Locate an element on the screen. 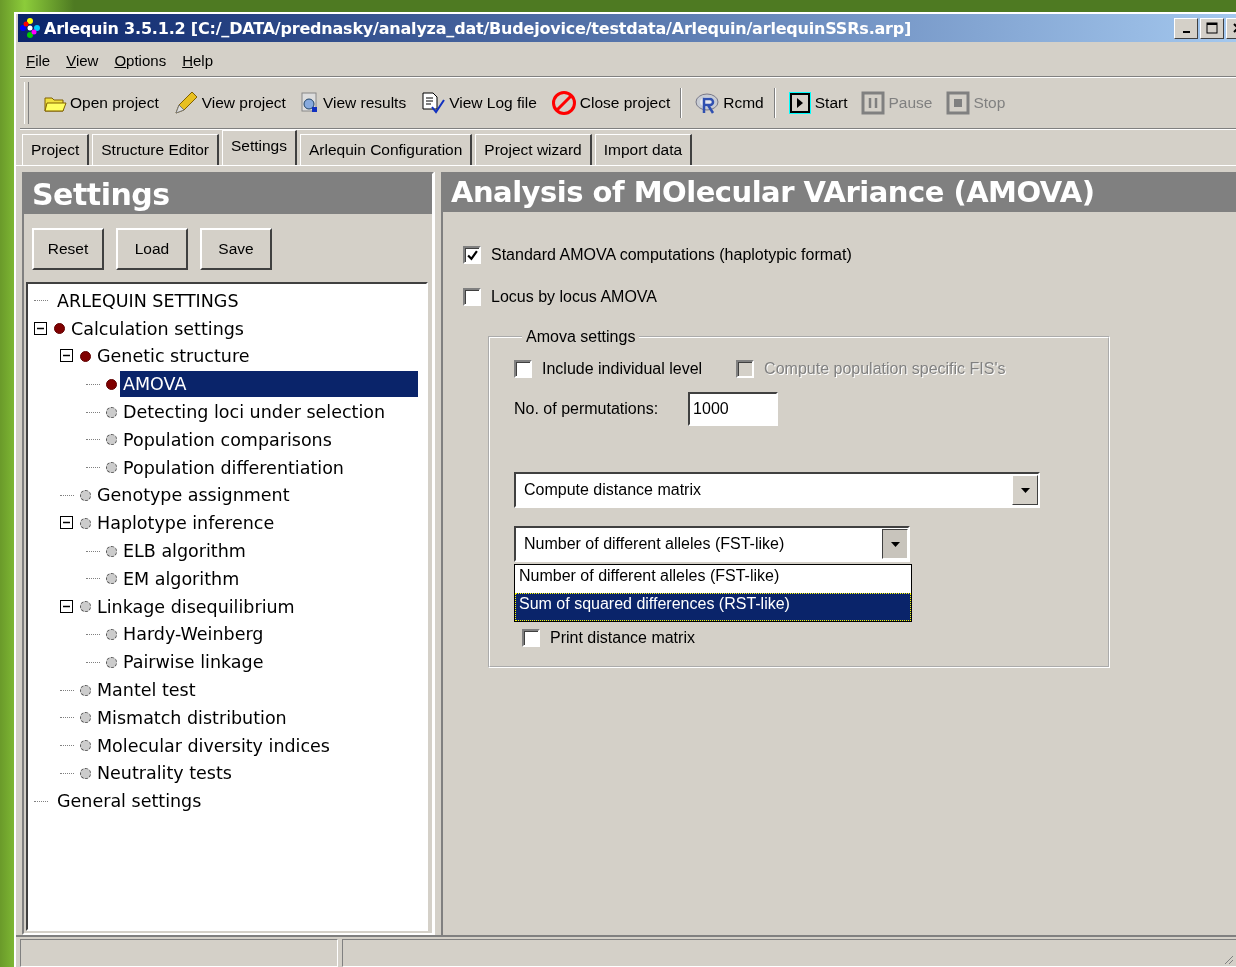 This screenshot has height=967, width=1236. r-logo-icon is located at coordinates (707, 103).